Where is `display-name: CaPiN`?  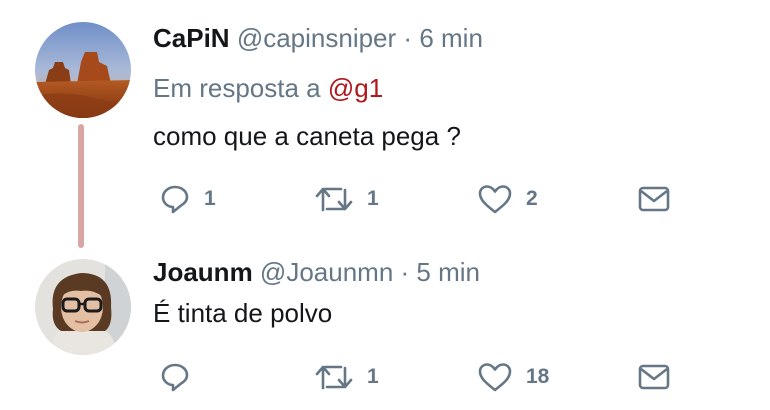 display-name: CaPiN is located at coordinates (191, 38).